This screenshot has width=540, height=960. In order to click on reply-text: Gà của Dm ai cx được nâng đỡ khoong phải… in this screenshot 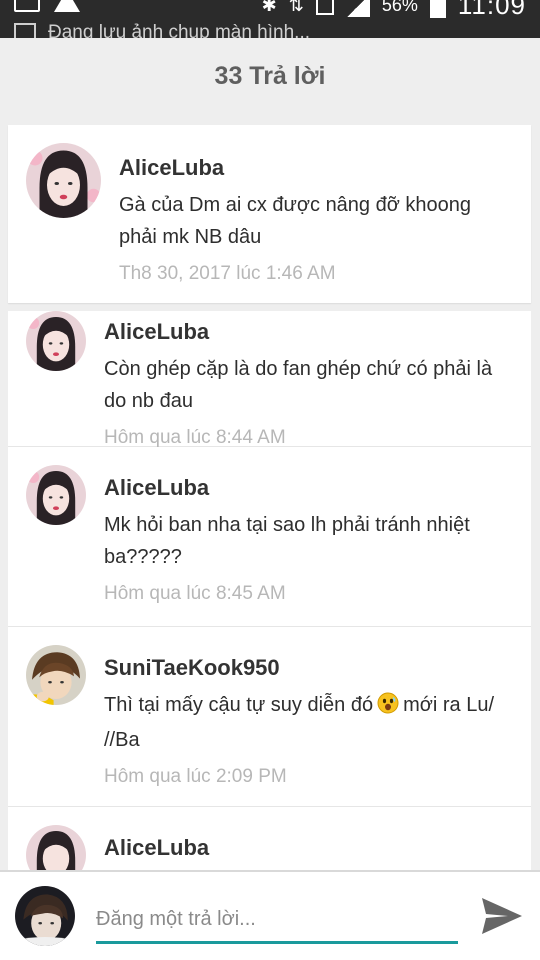, I will do `click(295, 221)`.